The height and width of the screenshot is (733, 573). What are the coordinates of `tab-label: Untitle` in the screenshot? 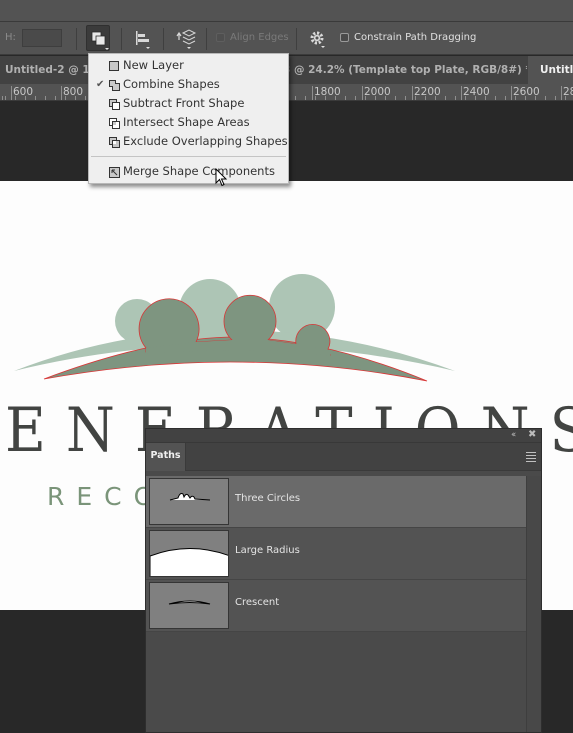 It's located at (556, 70).